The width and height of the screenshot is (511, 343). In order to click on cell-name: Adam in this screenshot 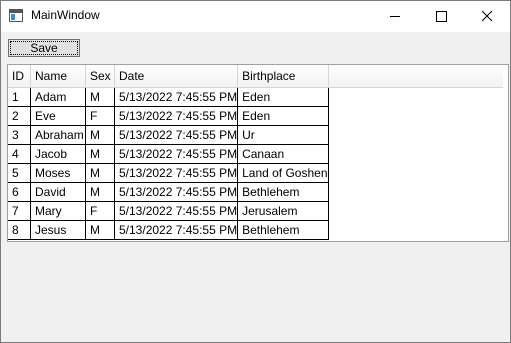, I will do `click(58, 97)`.